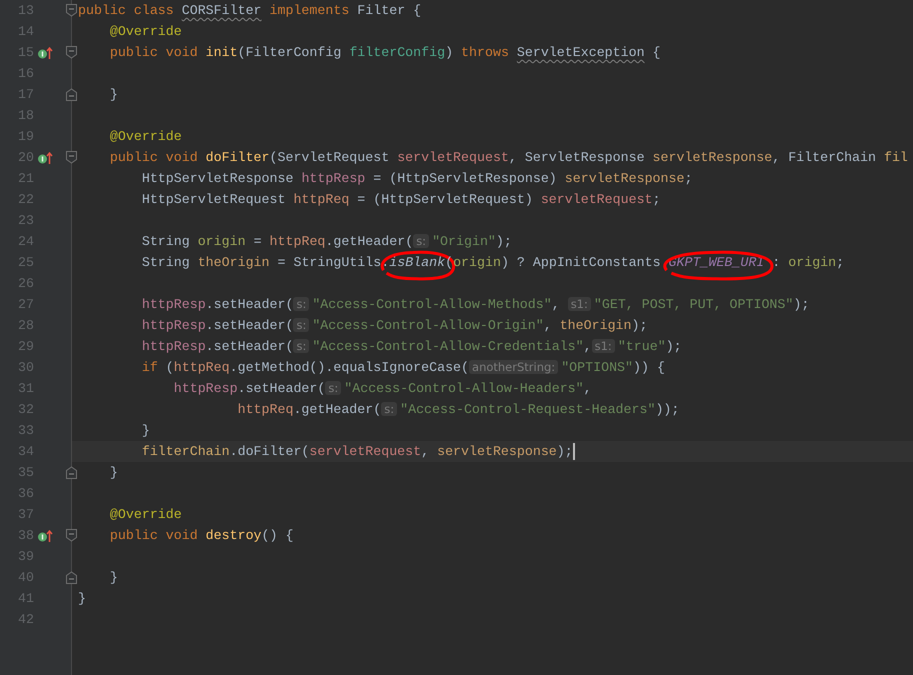 Image resolution: width=913 pixels, height=675 pixels. What do you see at coordinates (448, 346) in the screenshot?
I see `code-token: "Access-Control-Allow-Credentials"` at bounding box center [448, 346].